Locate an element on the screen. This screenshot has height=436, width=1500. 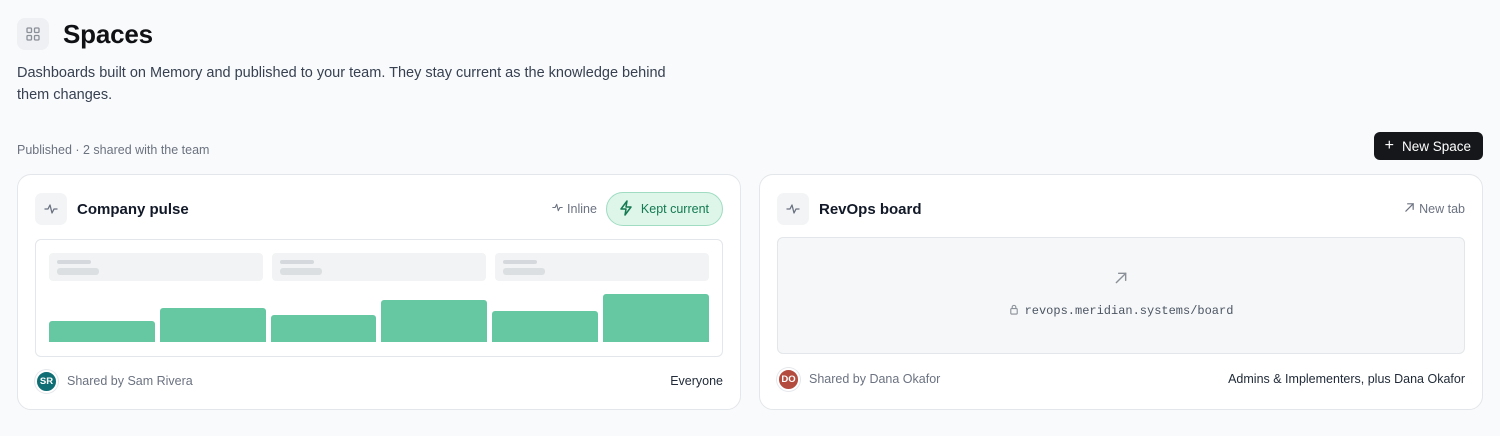
page-header: Spaces is located at coordinates (85, 34).